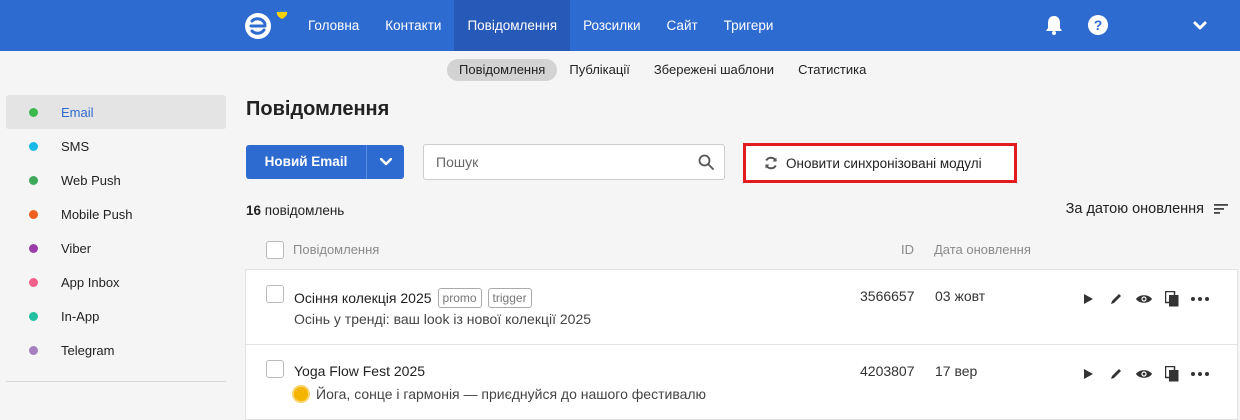 The height and width of the screenshot is (420, 1240). Describe the element at coordinates (306, 161) in the screenshot. I see `new-email-label: Новий Email` at that location.